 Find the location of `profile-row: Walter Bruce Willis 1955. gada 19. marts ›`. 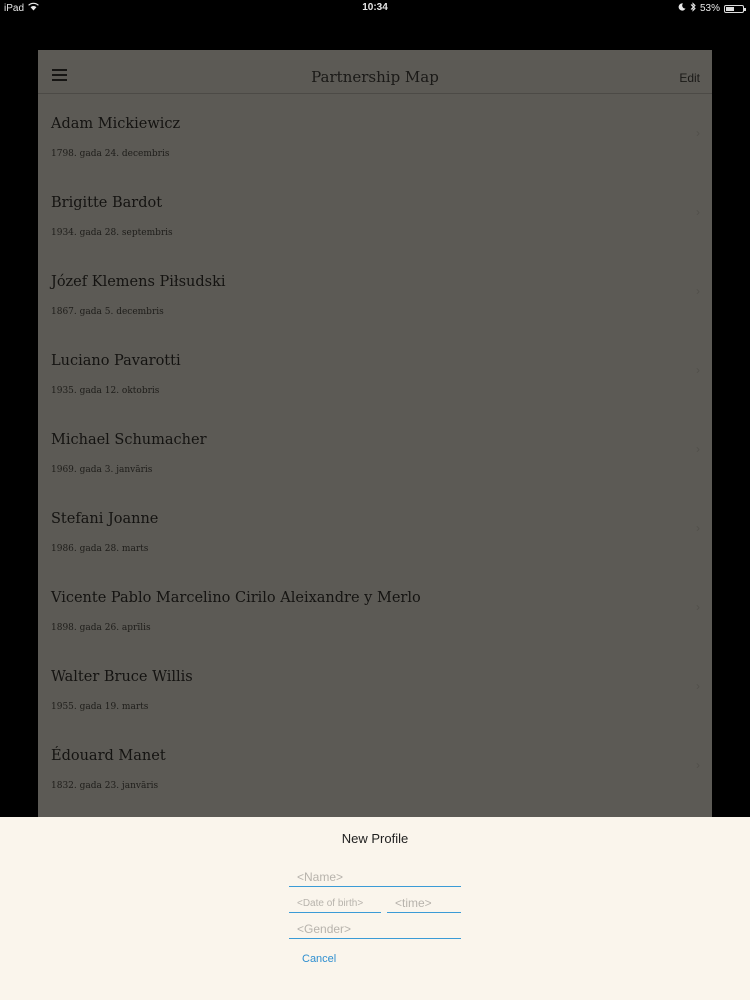

profile-row: Walter Bruce Willis 1955. gada 19. marts › is located at coordinates (375, 686).